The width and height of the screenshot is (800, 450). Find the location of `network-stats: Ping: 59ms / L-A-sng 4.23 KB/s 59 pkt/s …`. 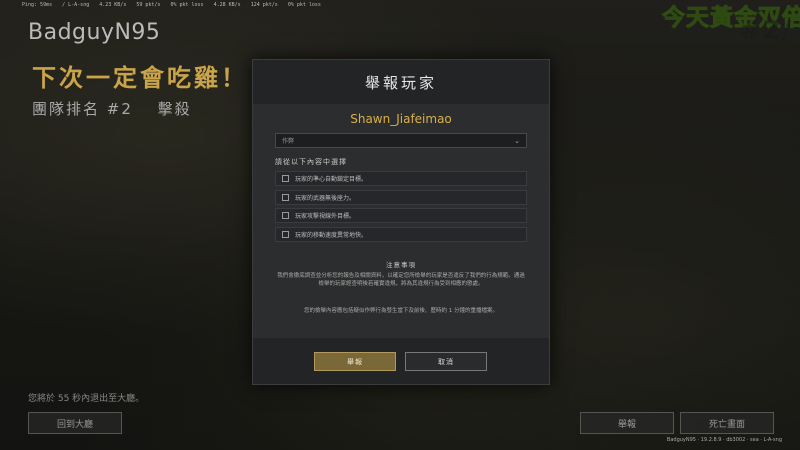

network-stats: Ping: 59ms / L-A-sng 4.23 KB/s 59 pkt/s … is located at coordinates (175, 5).